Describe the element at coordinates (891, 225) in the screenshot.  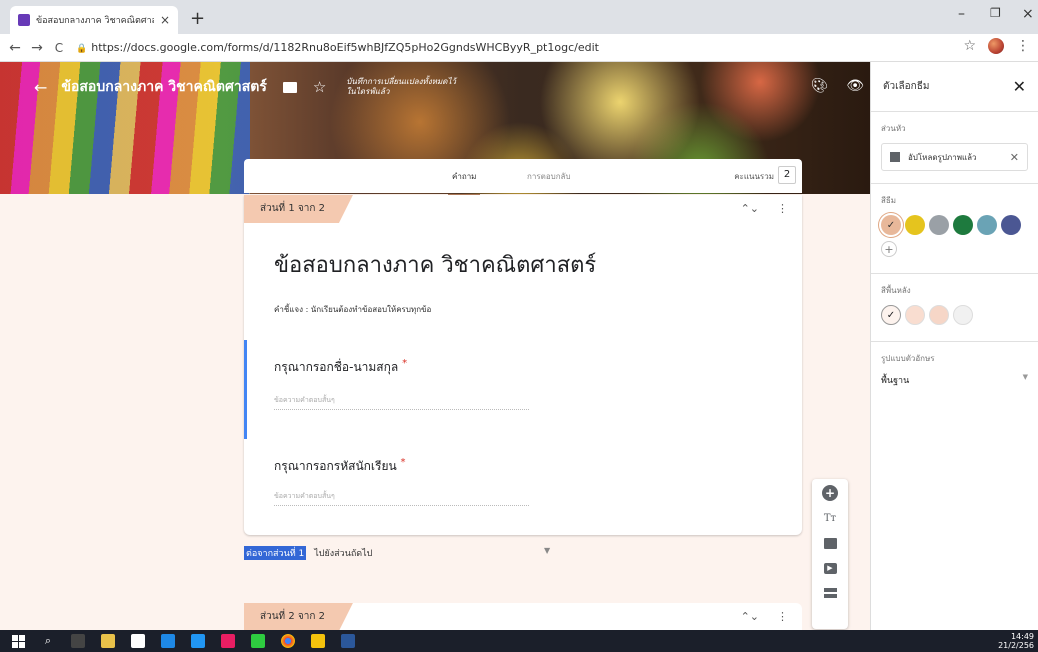
I see `theme-color-swatch: ✓` at that location.